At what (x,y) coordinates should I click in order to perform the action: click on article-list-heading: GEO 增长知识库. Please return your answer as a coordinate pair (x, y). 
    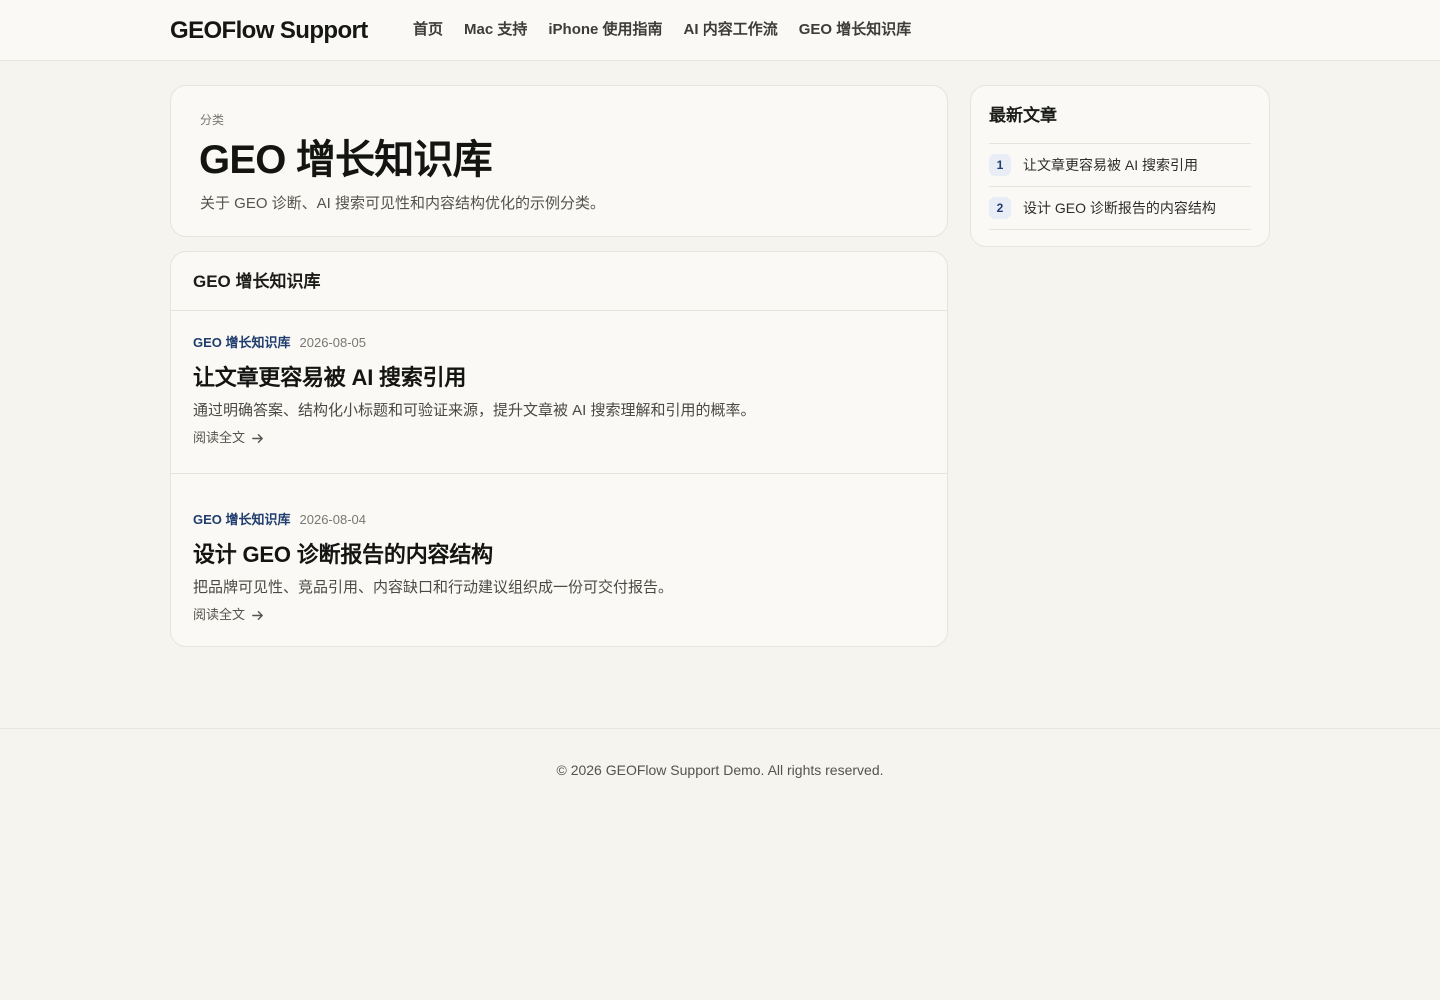
    Looking at the image, I should click on (559, 281).